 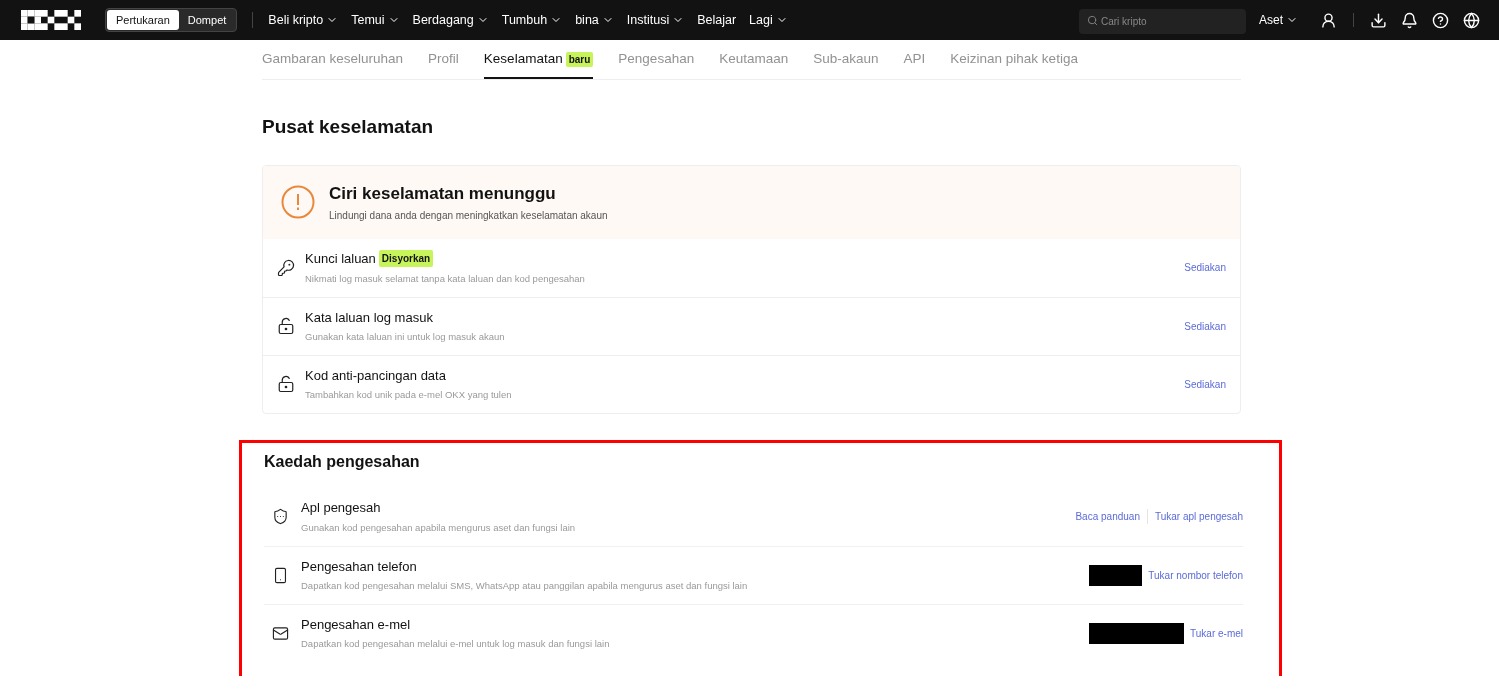 What do you see at coordinates (341, 508) in the screenshot?
I see `method-title: Apl pengesah` at bounding box center [341, 508].